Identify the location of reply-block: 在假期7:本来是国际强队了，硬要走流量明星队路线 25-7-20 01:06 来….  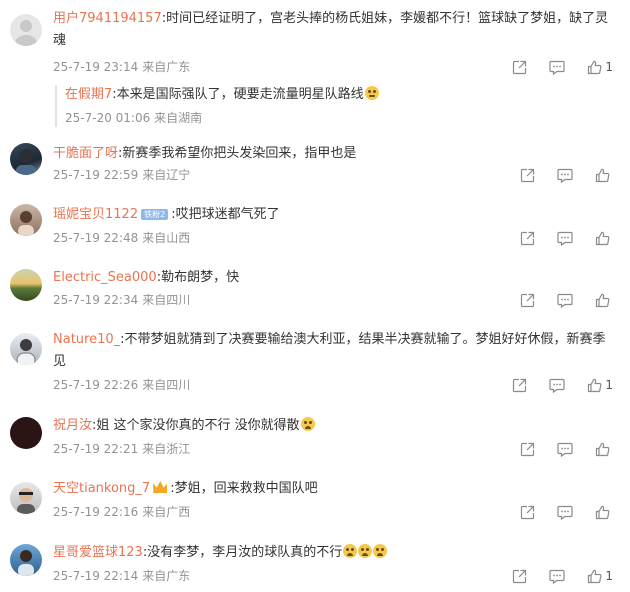
(332, 106).